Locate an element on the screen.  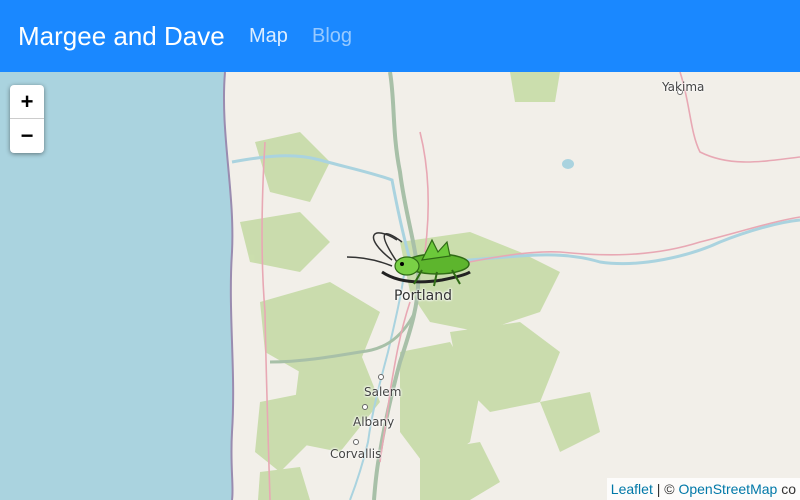
place-label-albany: Albany is located at coordinates (374, 422).